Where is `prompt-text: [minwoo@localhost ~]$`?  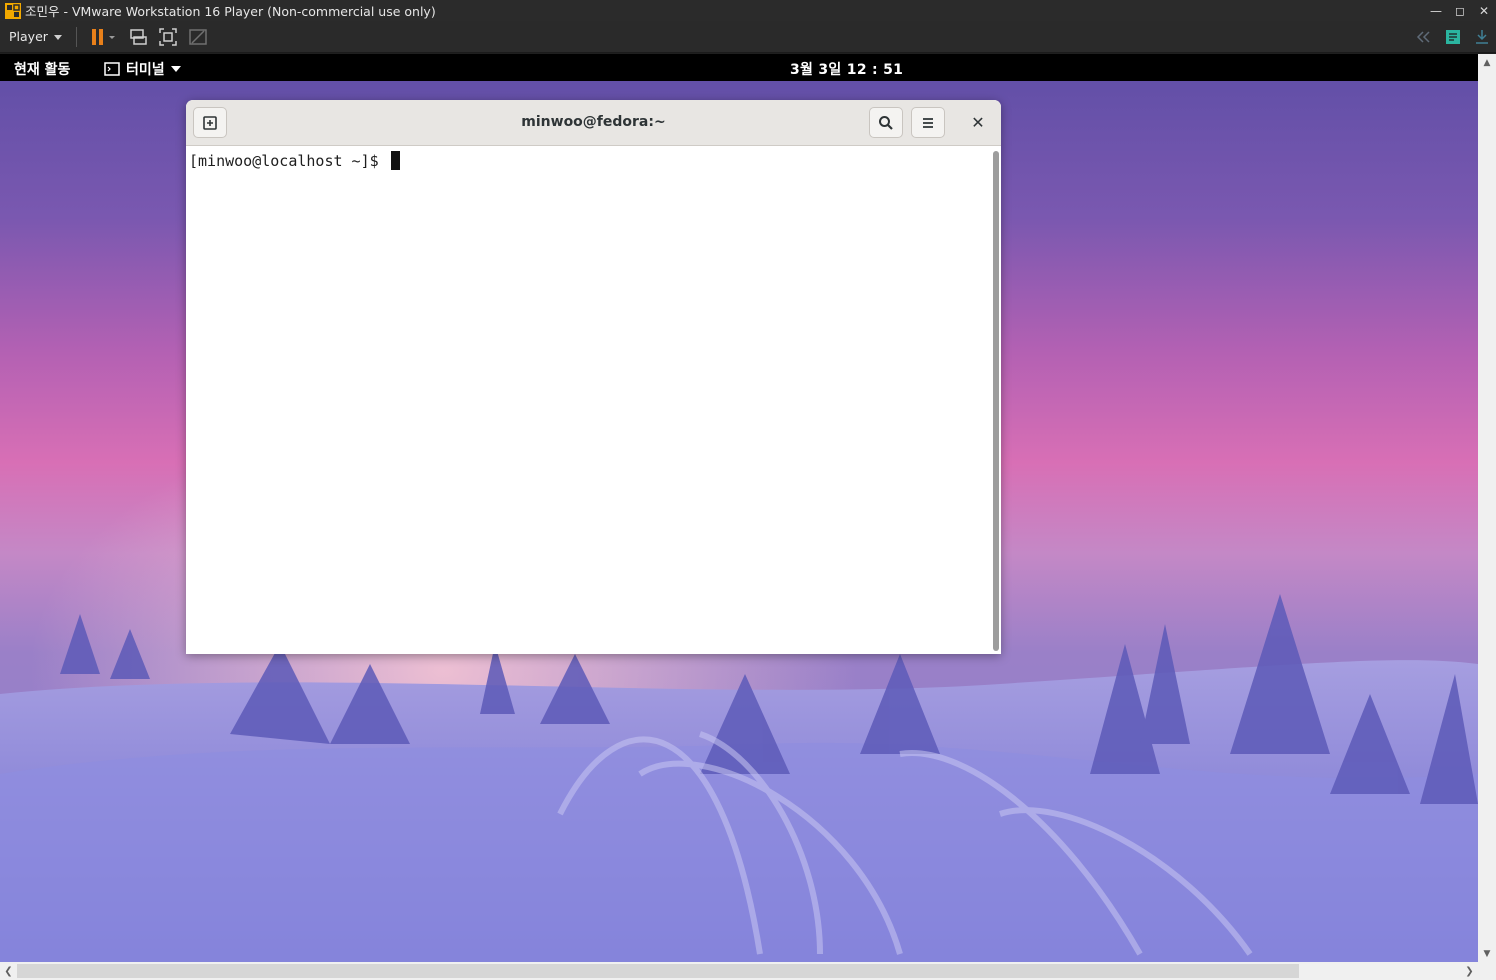
prompt-text: [minwoo@localhost ~]$ is located at coordinates (288, 160).